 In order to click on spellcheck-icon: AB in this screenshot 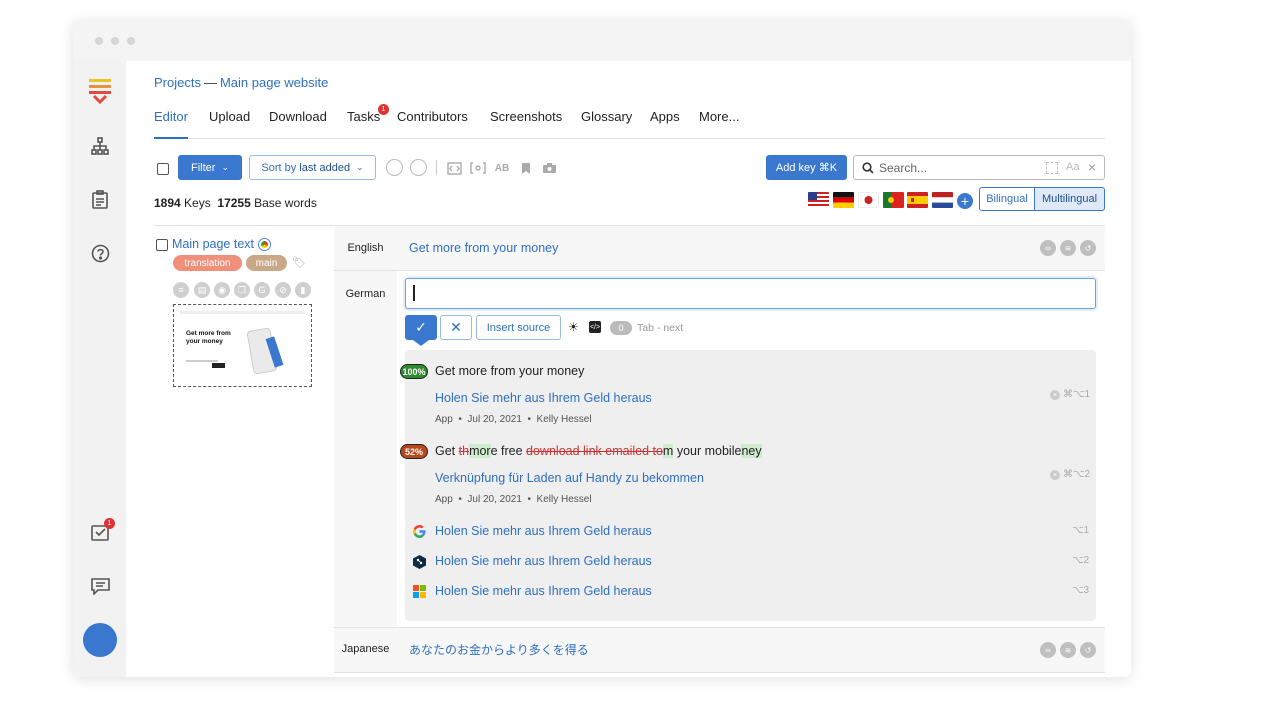, I will do `click(502, 168)`.